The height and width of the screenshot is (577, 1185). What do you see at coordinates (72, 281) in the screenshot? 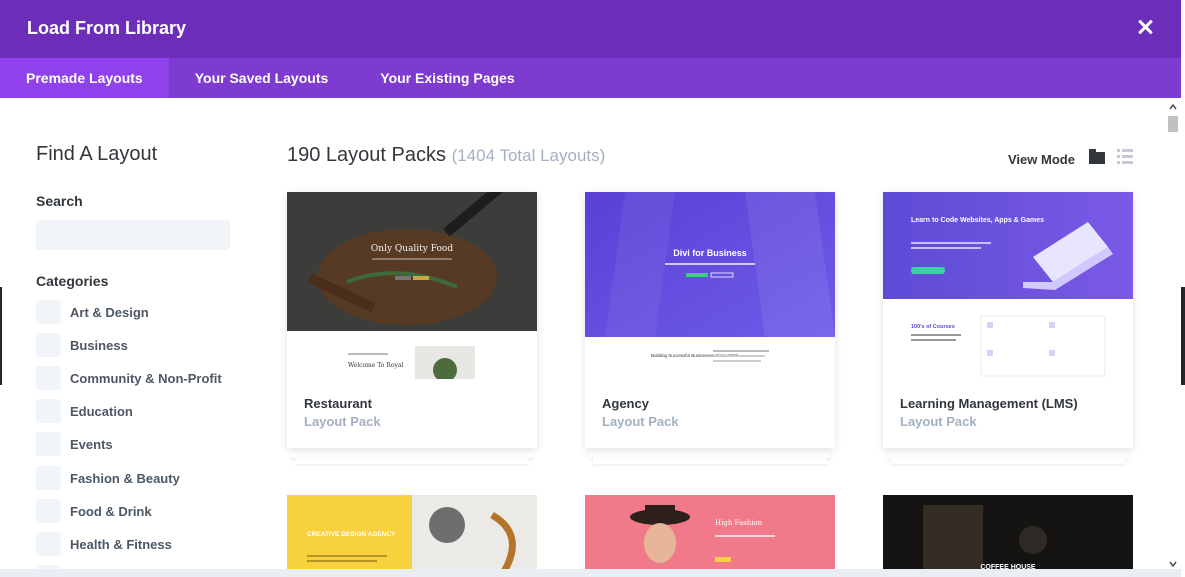
I see `categories-label: Categories` at bounding box center [72, 281].